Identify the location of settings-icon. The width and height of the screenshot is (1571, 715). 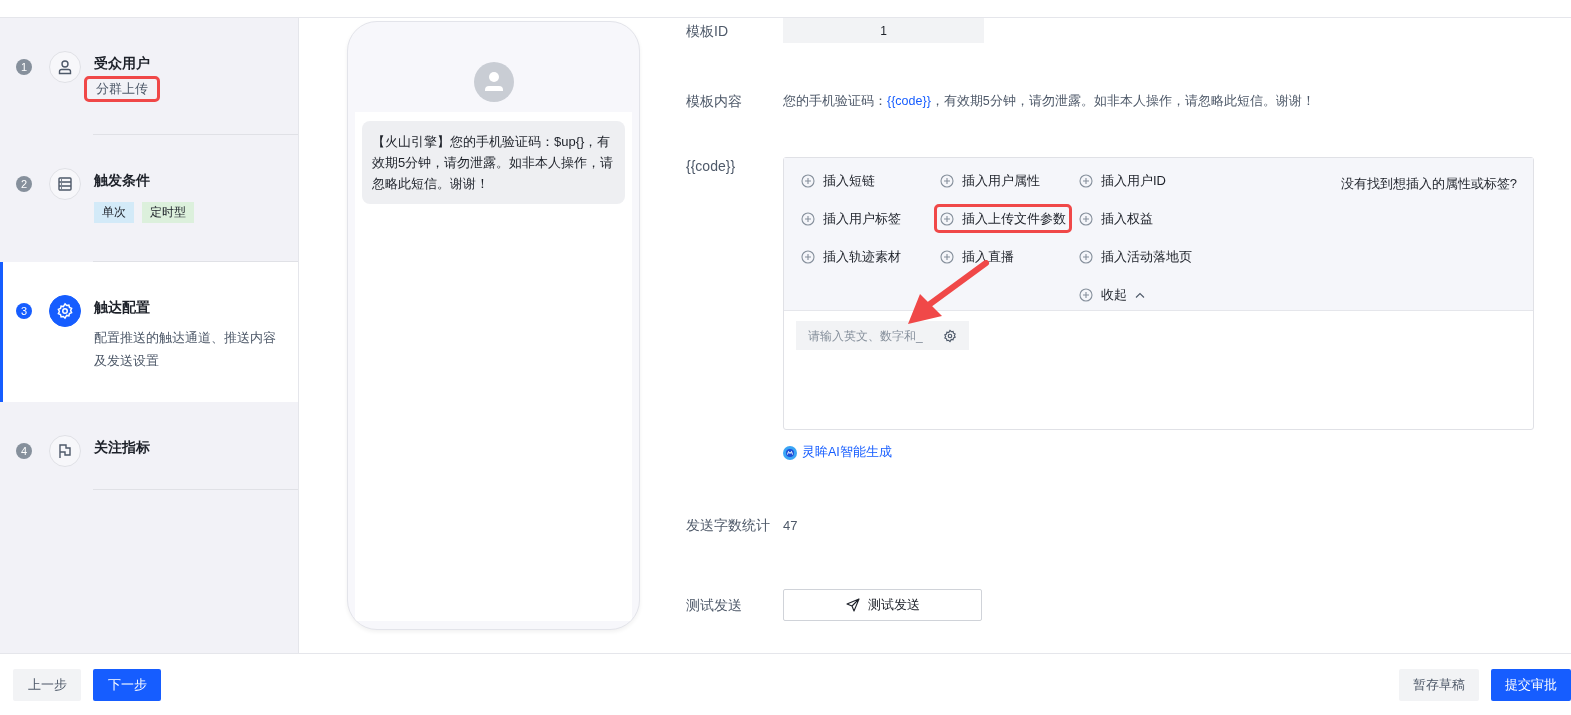
(950, 336).